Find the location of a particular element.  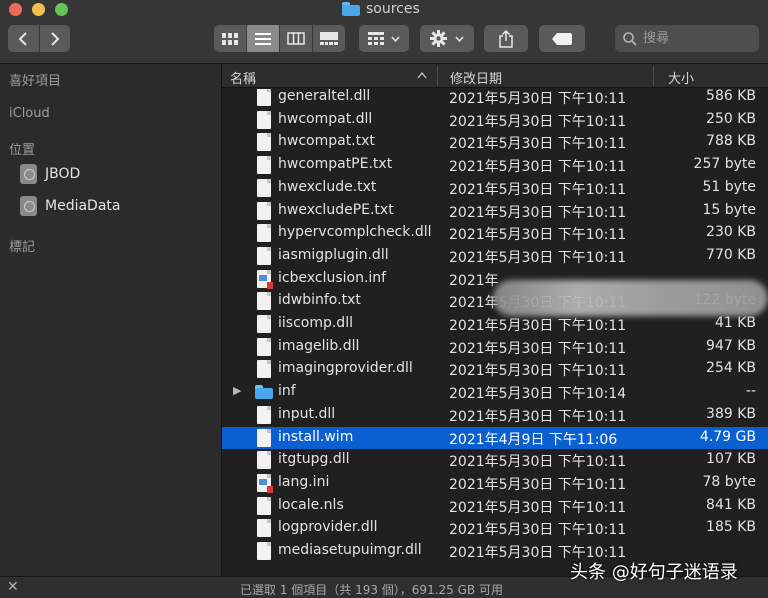

sidebar-icloud-header: iCloud is located at coordinates (29, 113).